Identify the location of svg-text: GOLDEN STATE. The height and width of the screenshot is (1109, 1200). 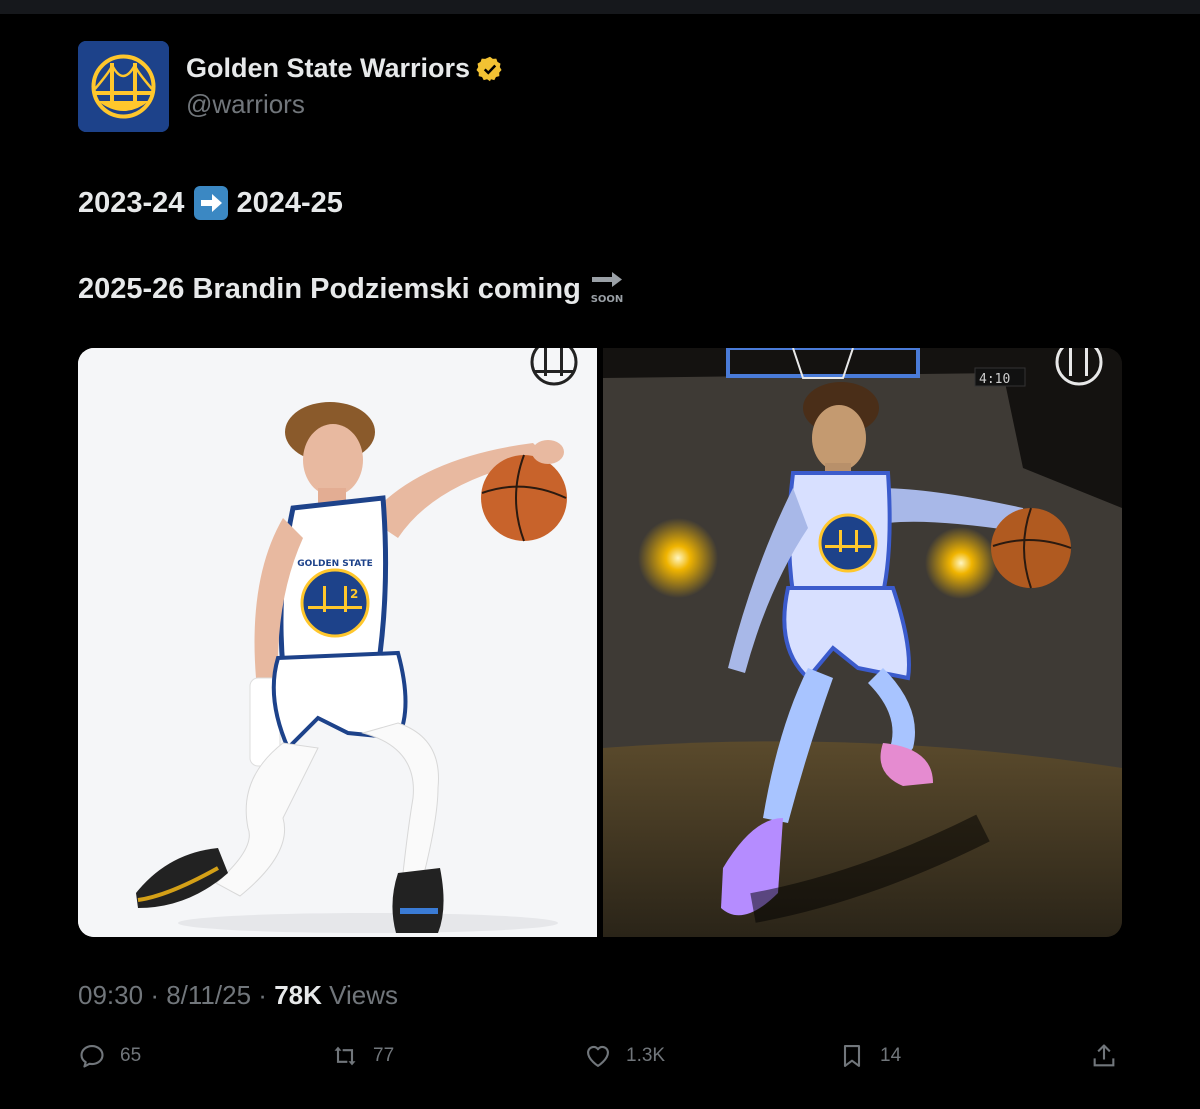
(335, 564).